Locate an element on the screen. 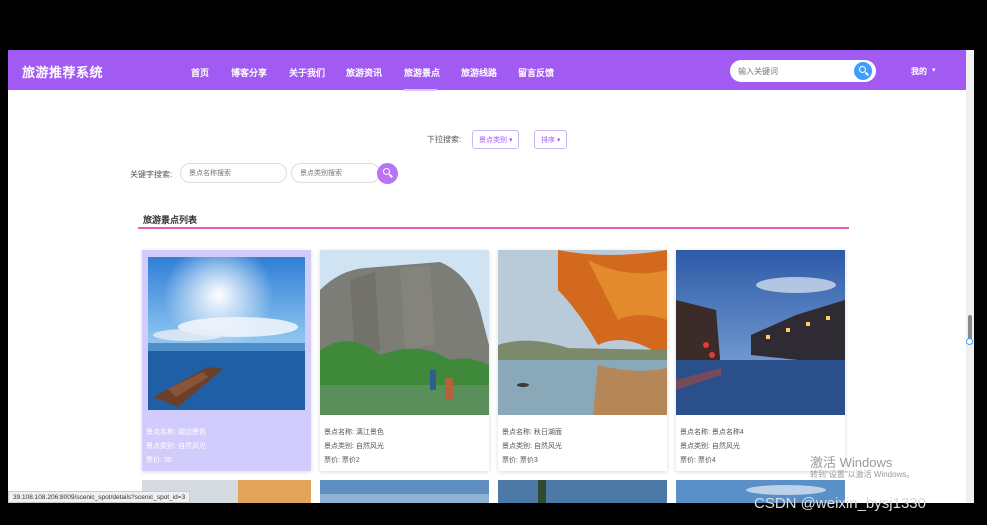 The image size is (987, 525). nav-news: 旅游资讯 is located at coordinates (364, 72).